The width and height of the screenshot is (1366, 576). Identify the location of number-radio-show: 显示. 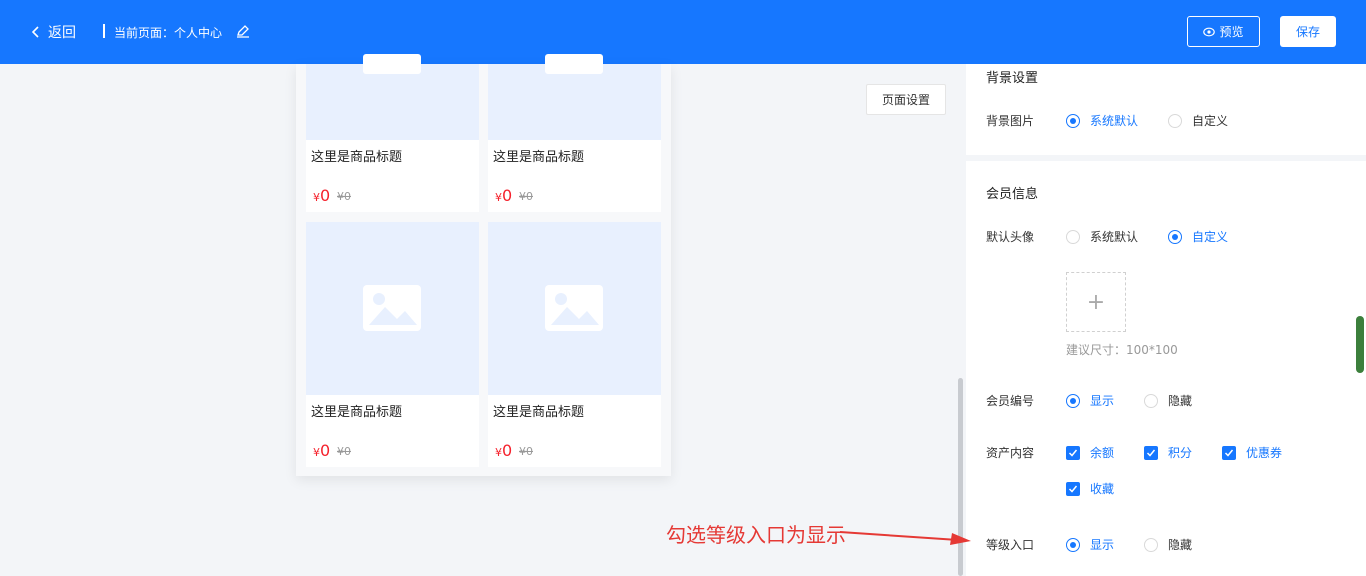
(1090, 400).